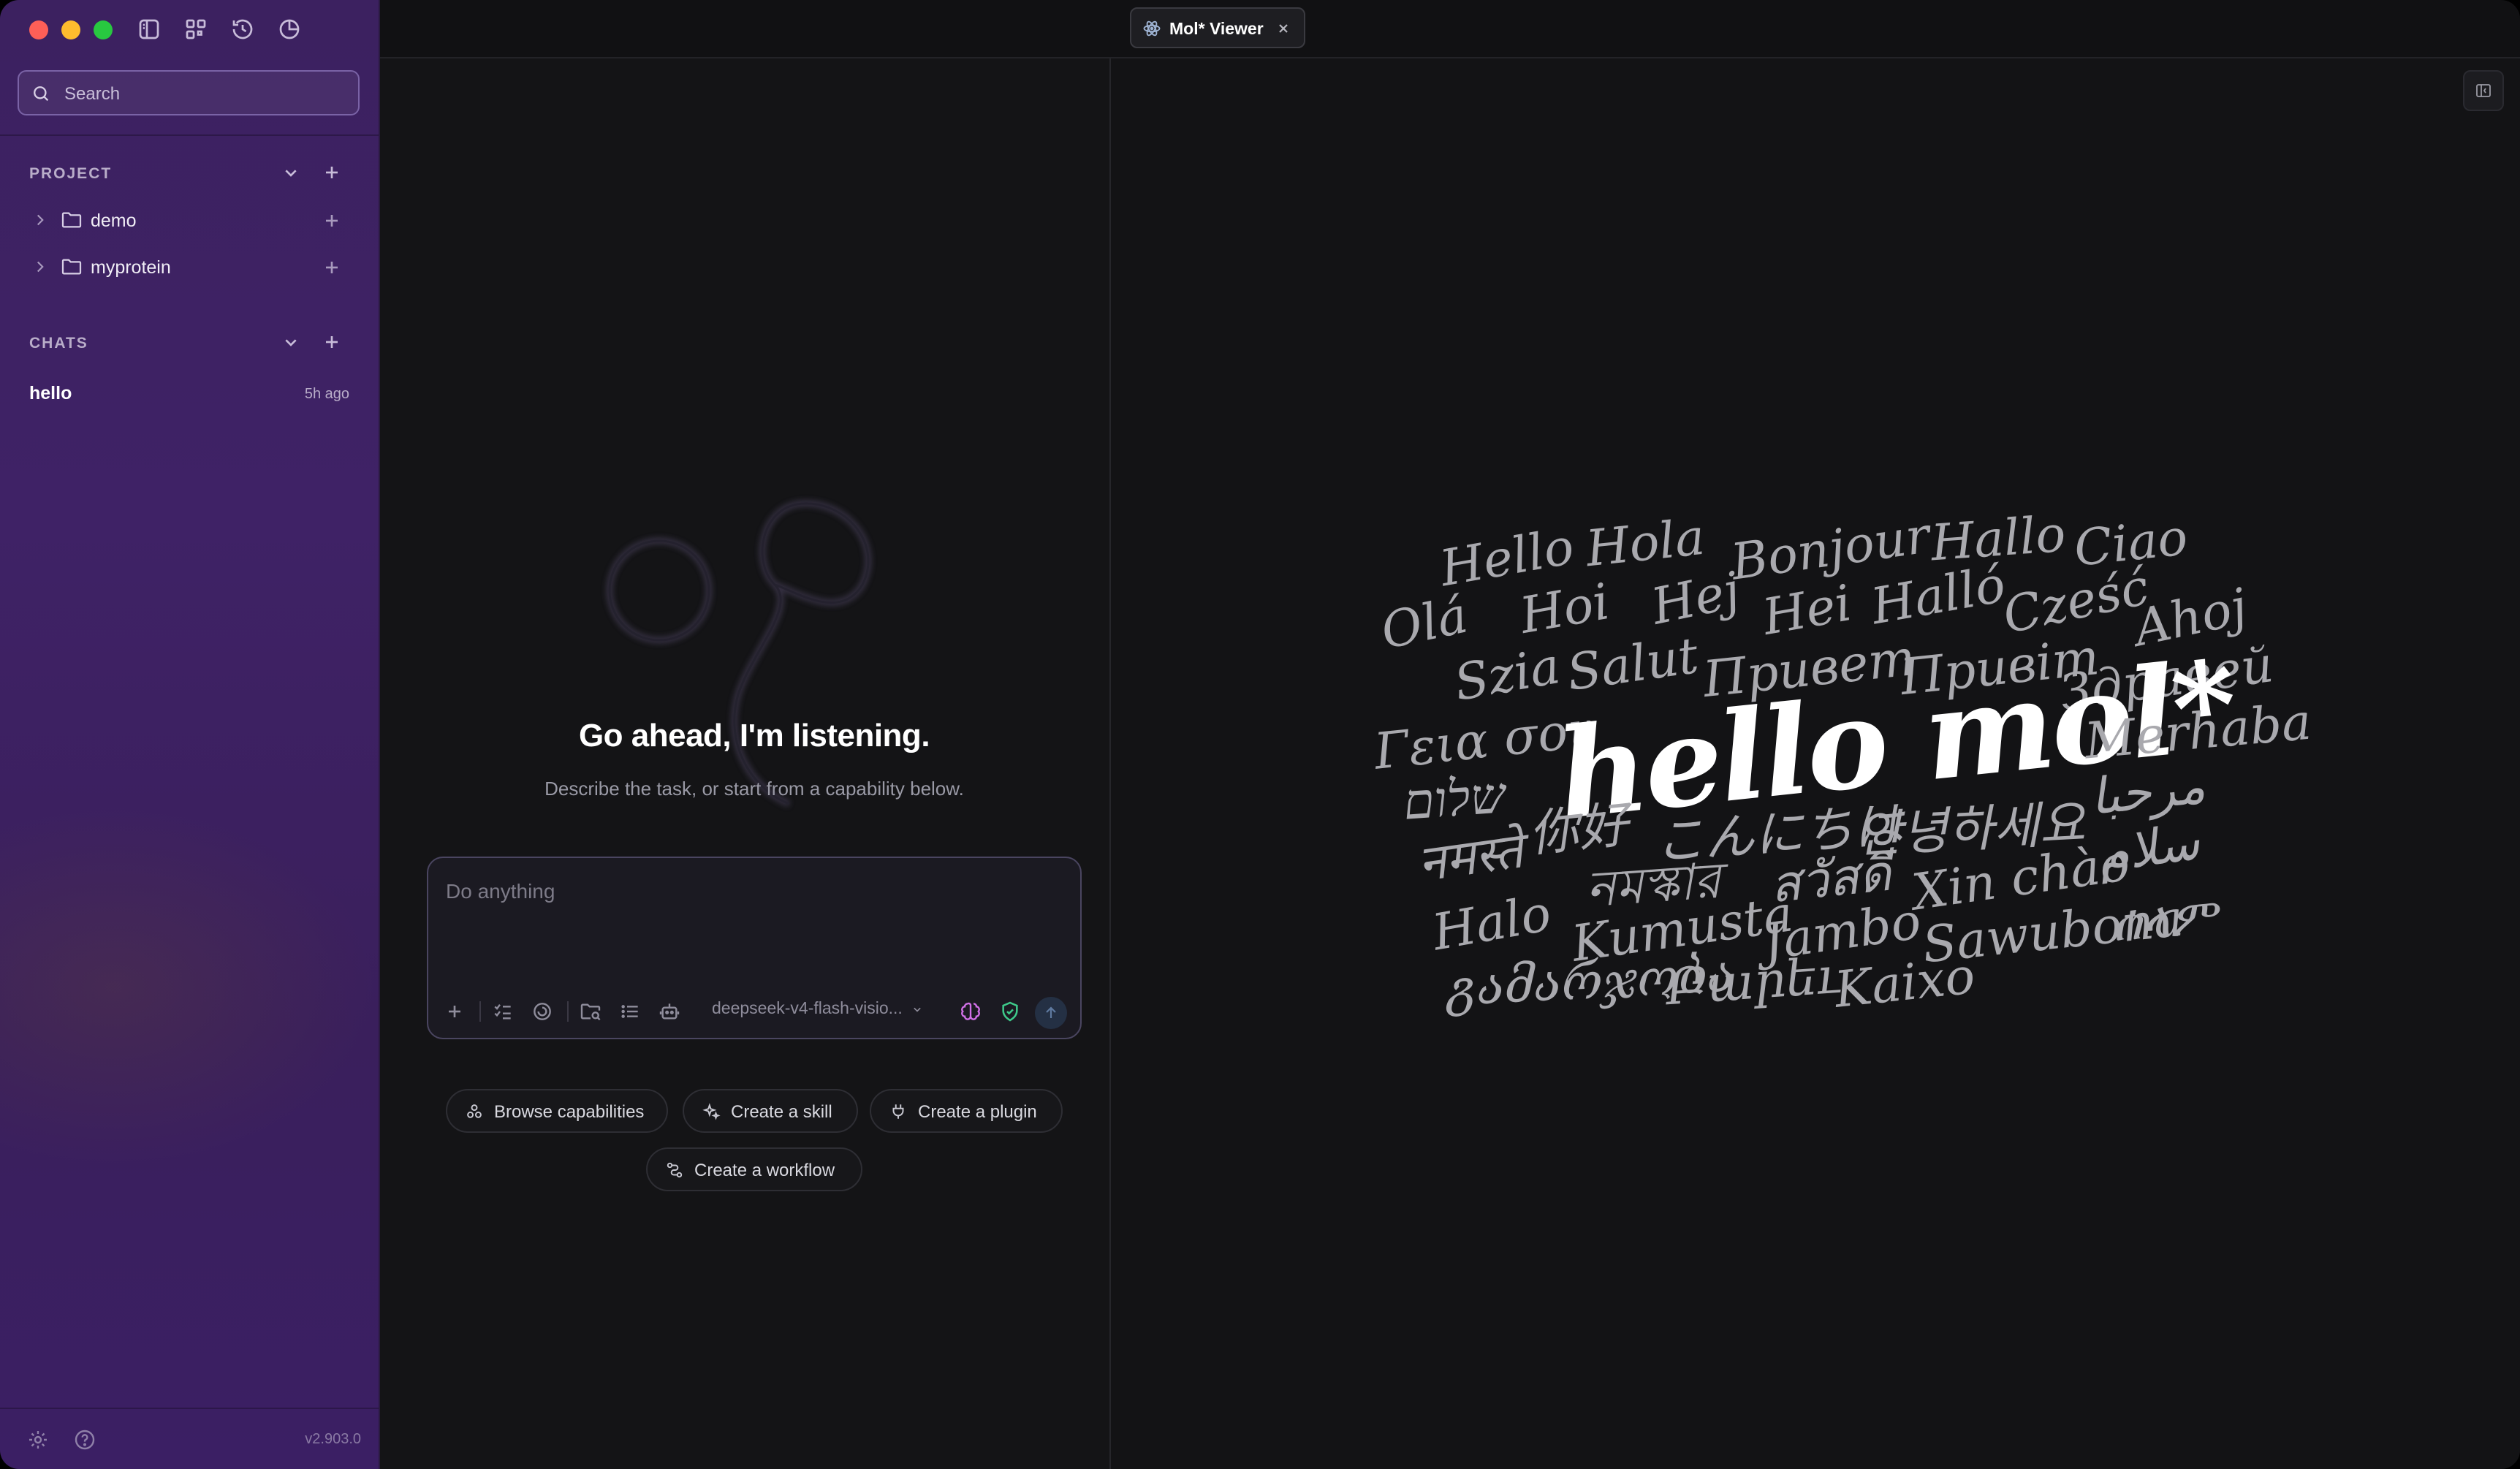 The width and height of the screenshot is (2520, 1469). I want to click on app-version: v2.903.0, so click(333, 1439).